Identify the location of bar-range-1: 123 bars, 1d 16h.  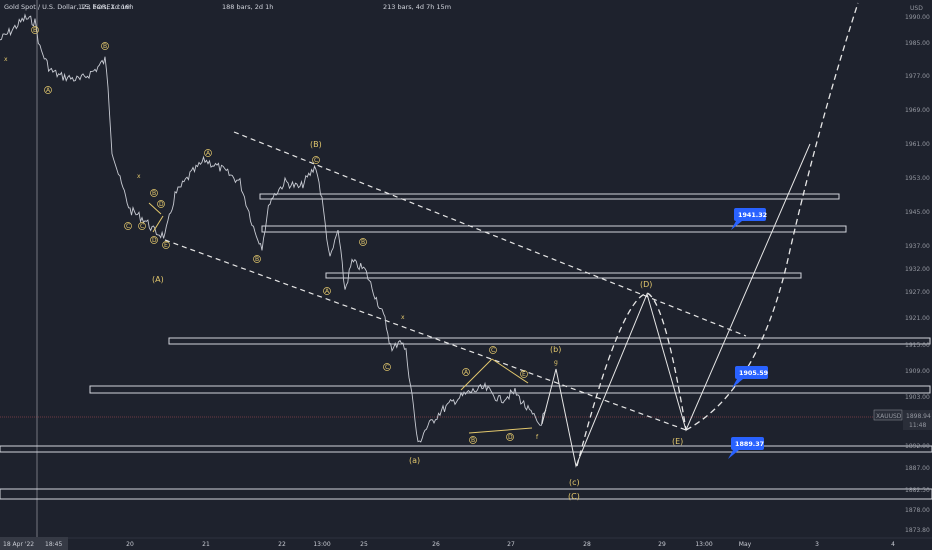
(106, 7).